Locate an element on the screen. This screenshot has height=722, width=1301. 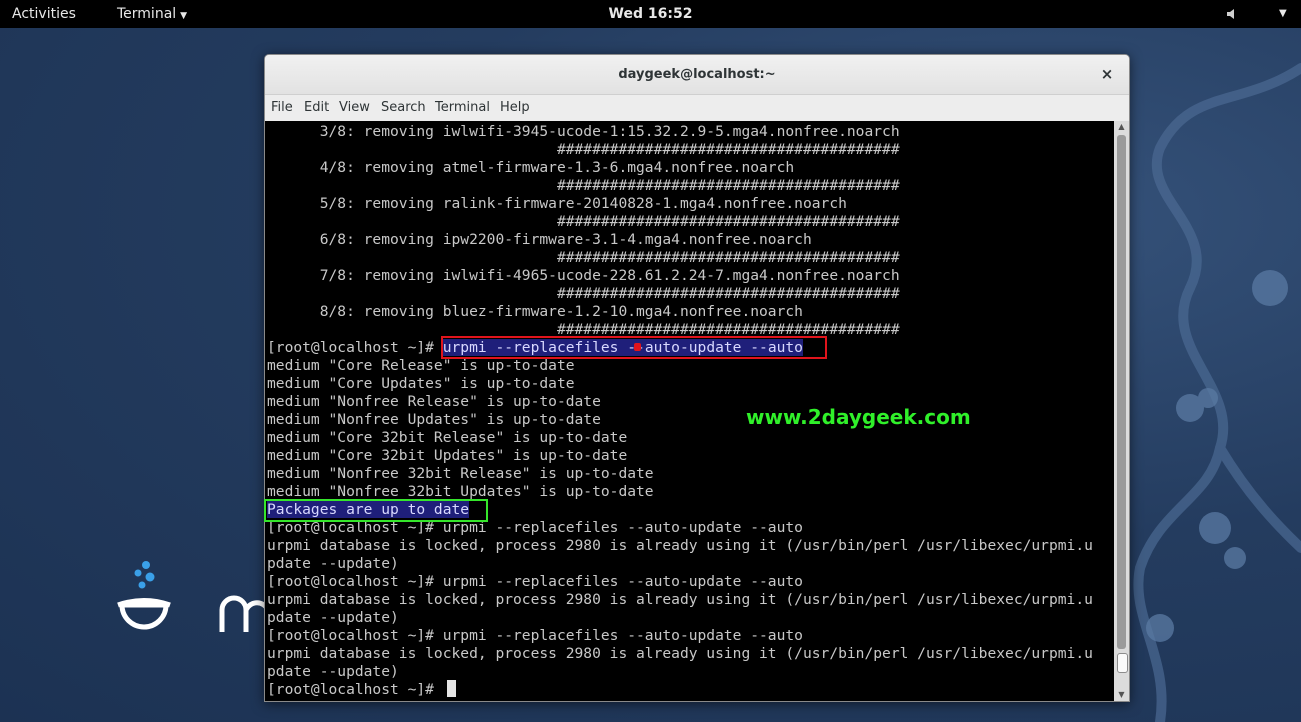
vertical-scrollbar: ▲ ▼ is located at coordinates (1121, 411).